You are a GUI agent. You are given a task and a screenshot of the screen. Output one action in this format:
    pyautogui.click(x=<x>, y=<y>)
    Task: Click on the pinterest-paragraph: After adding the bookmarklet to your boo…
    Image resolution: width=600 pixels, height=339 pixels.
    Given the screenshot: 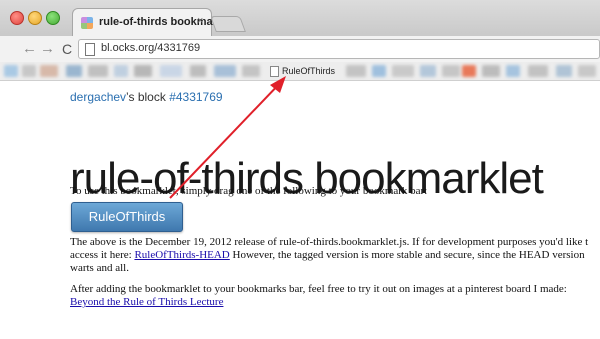 What is the action you would take?
    pyautogui.click(x=335, y=296)
    